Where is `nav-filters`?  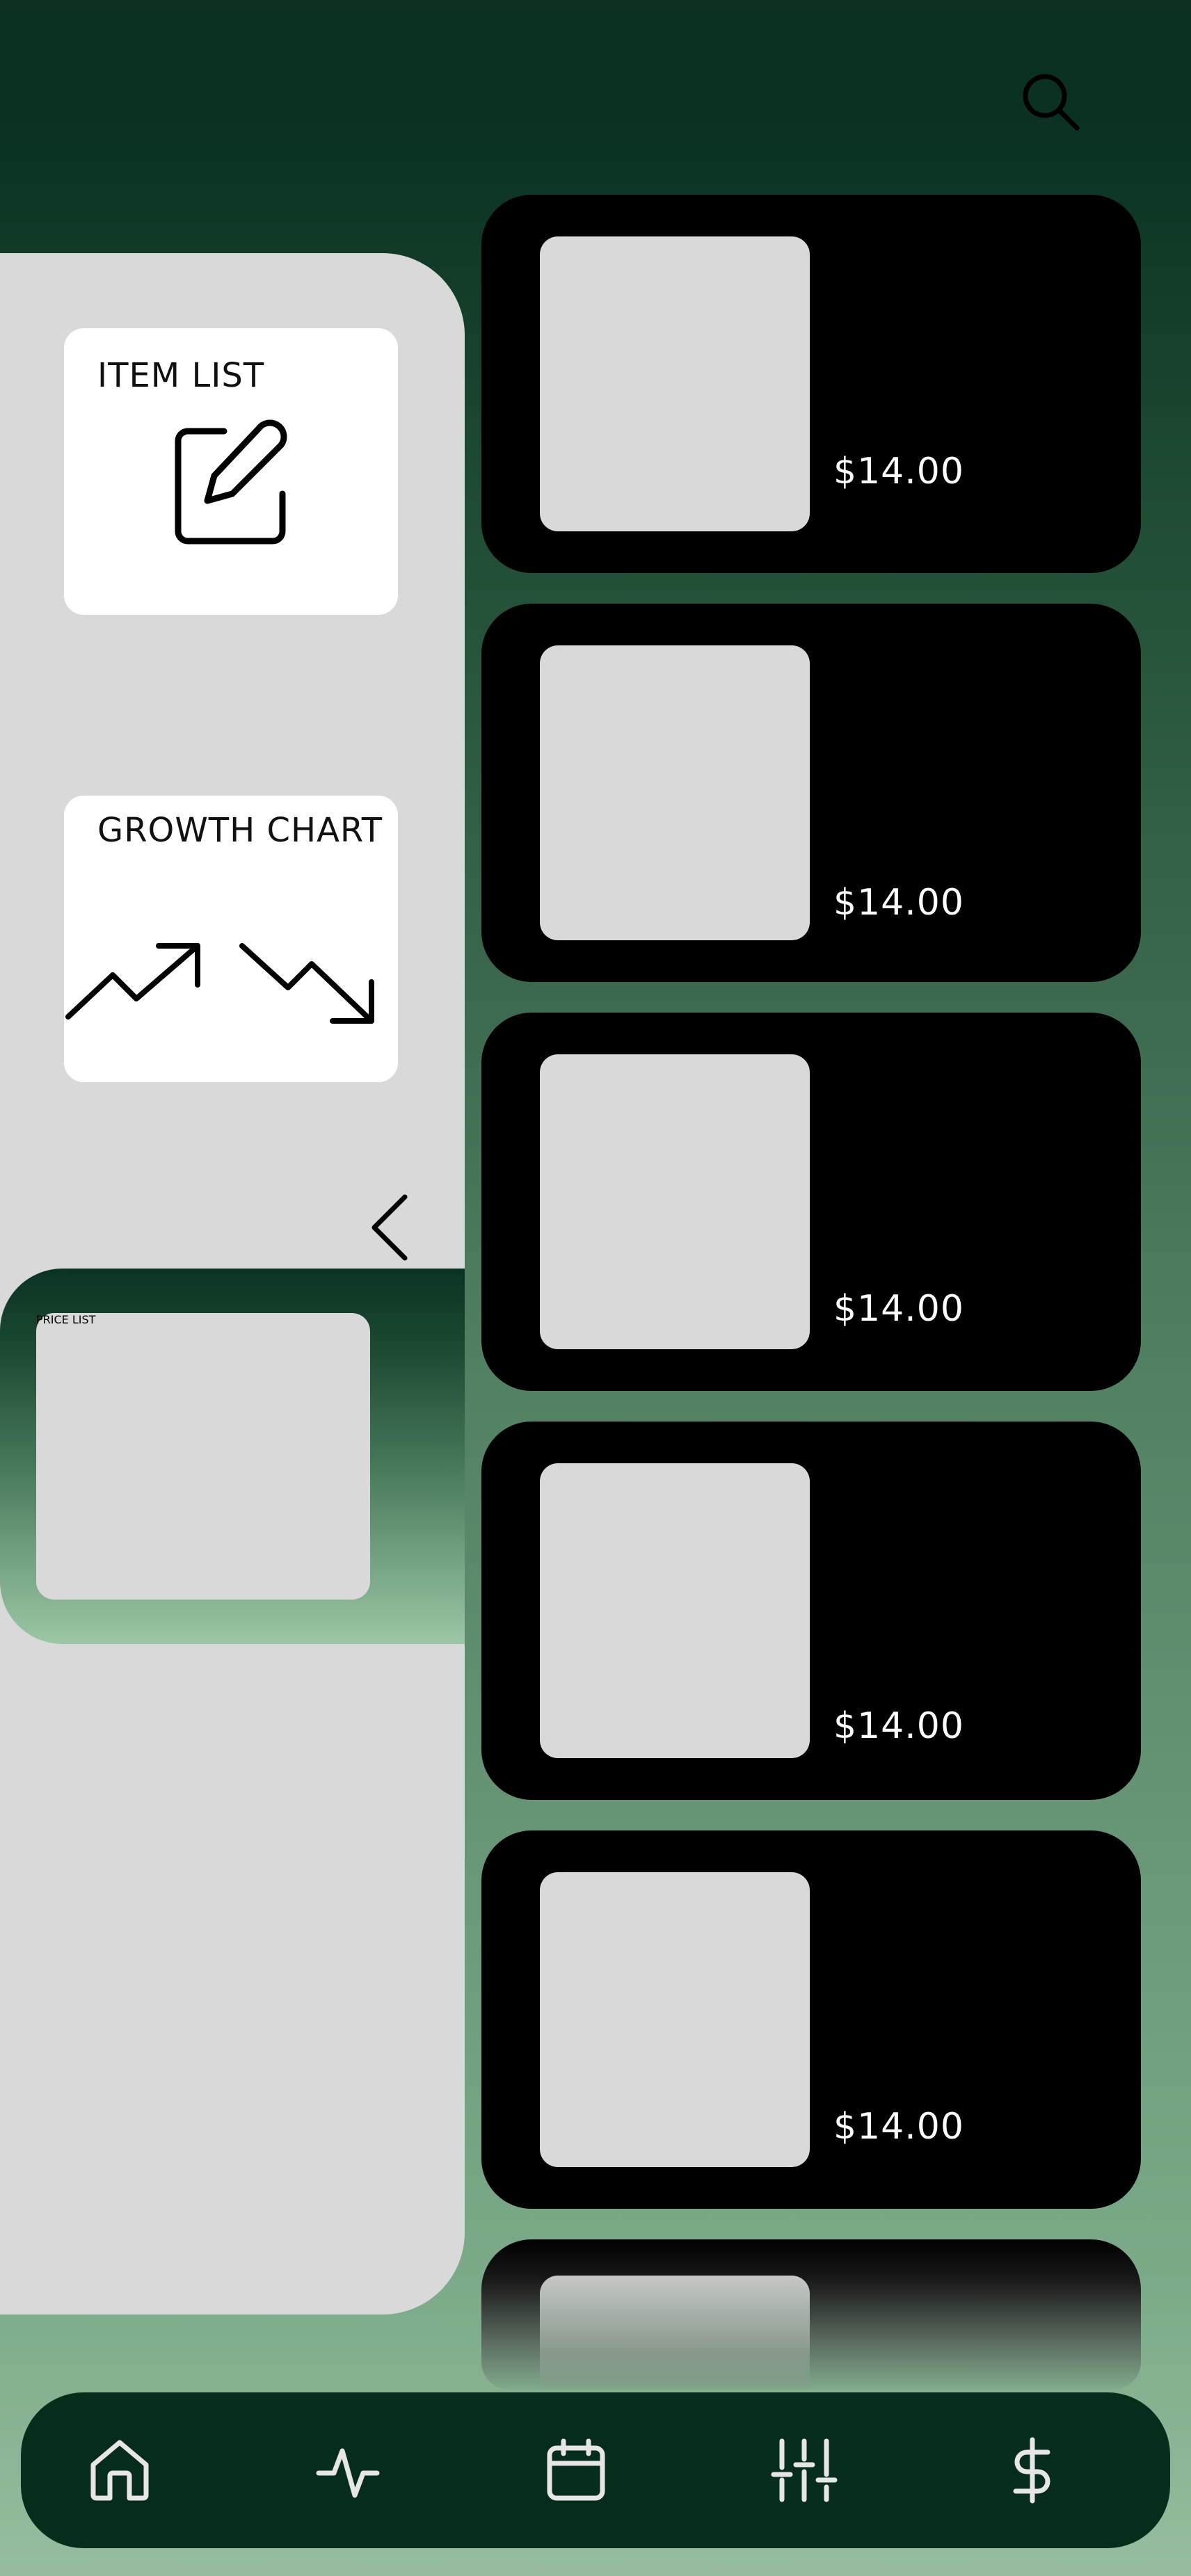 nav-filters is located at coordinates (804, 2470).